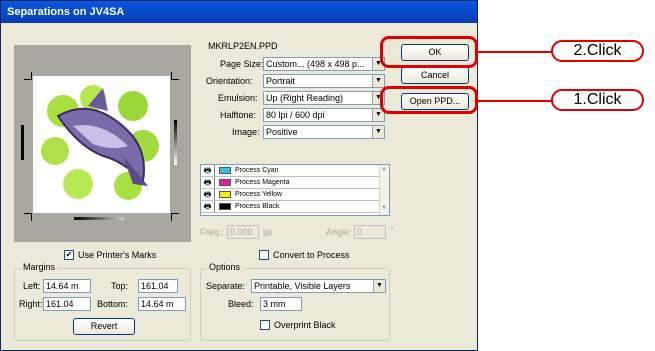  What do you see at coordinates (290, 171) in the screenshot?
I see `ink-row: 🖶 Process Cyan` at bounding box center [290, 171].